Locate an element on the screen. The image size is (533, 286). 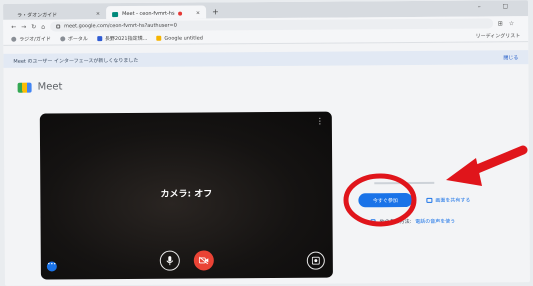
phone-audio-link: 電話の音声を使う is located at coordinates (435, 221).